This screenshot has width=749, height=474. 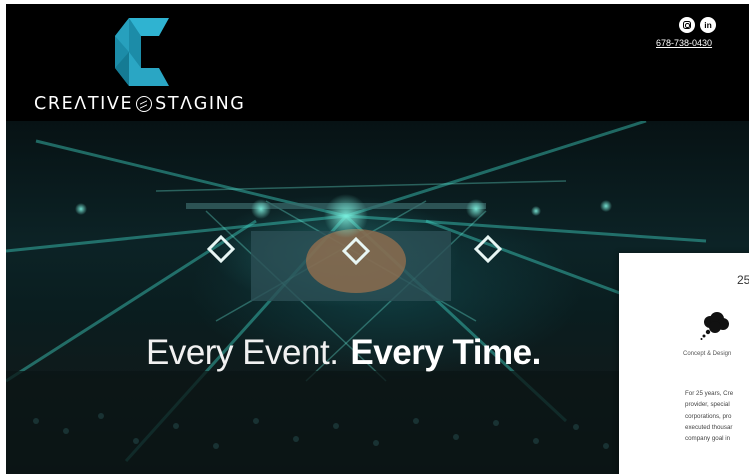 What do you see at coordinates (707, 354) in the screenshot?
I see `service-label: Concept & Design` at bounding box center [707, 354].